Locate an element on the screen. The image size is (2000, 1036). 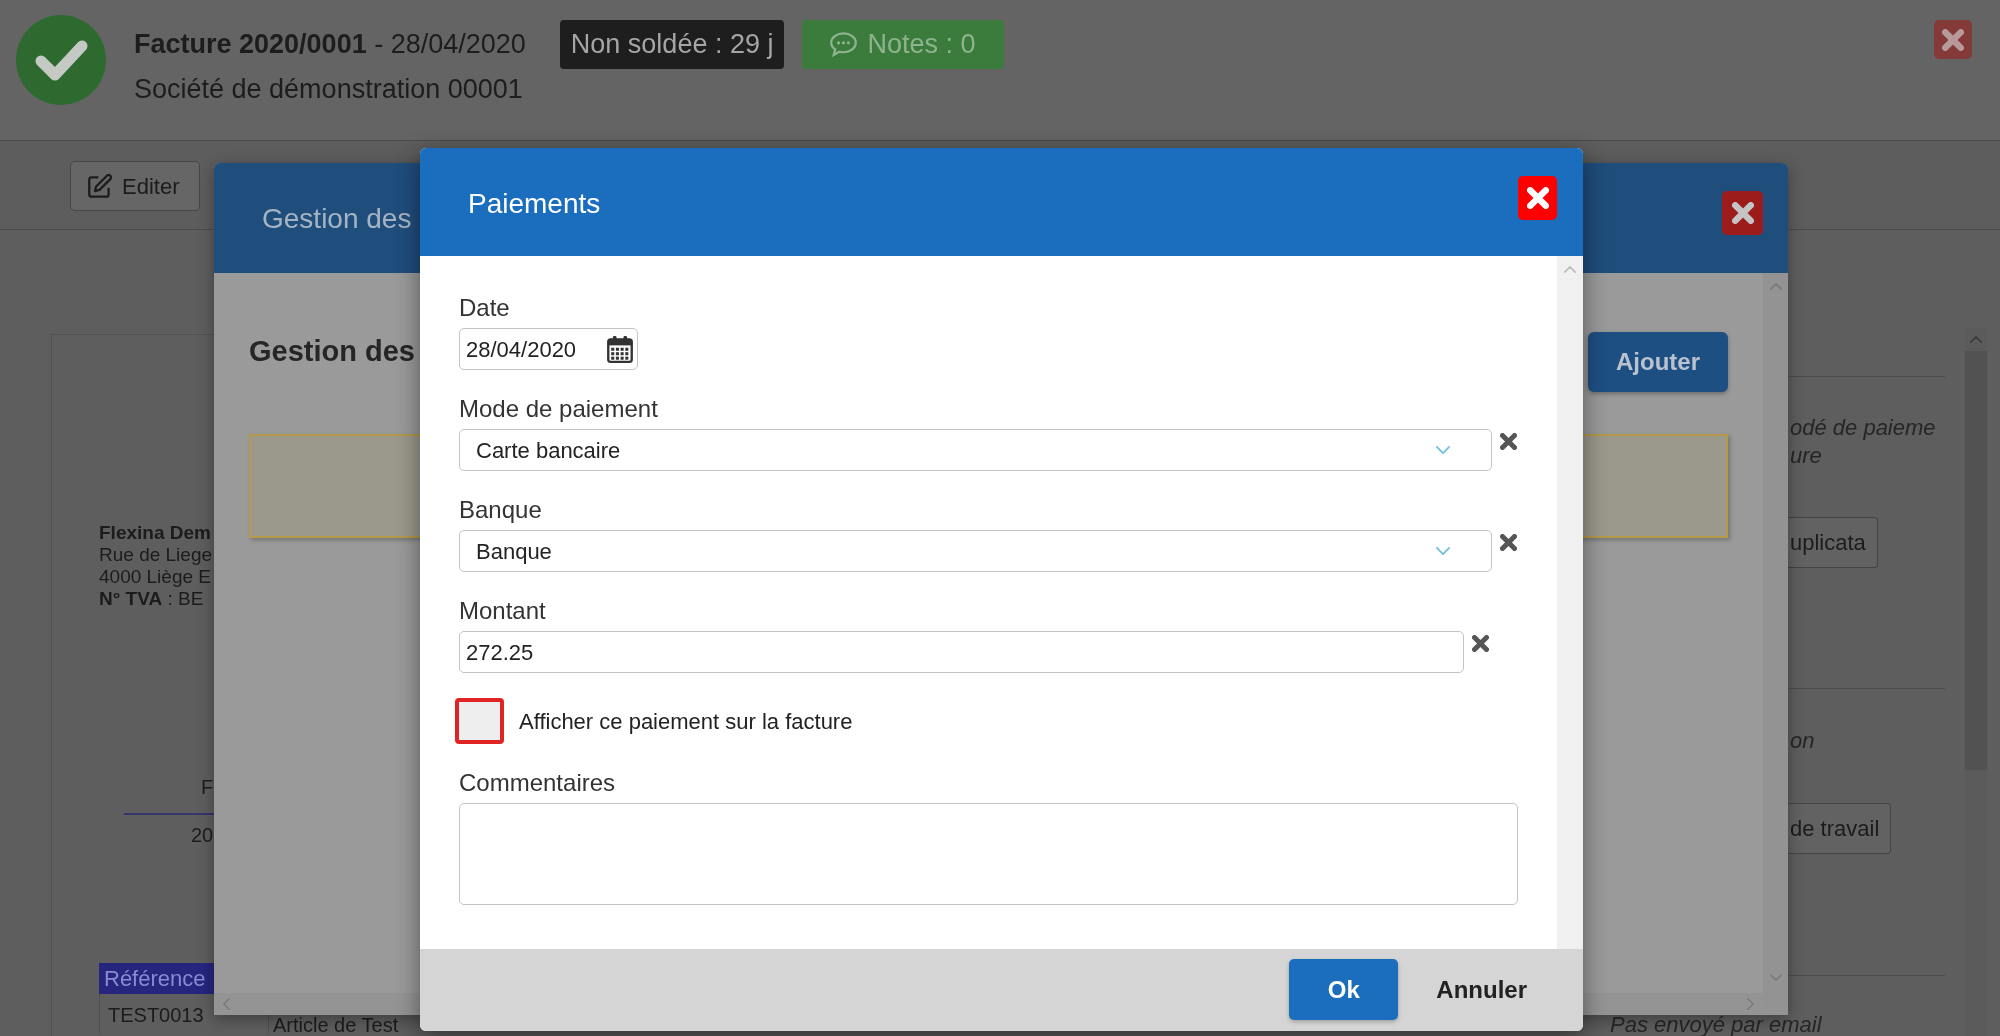
edit-icon is located at coordinates (99, 186).